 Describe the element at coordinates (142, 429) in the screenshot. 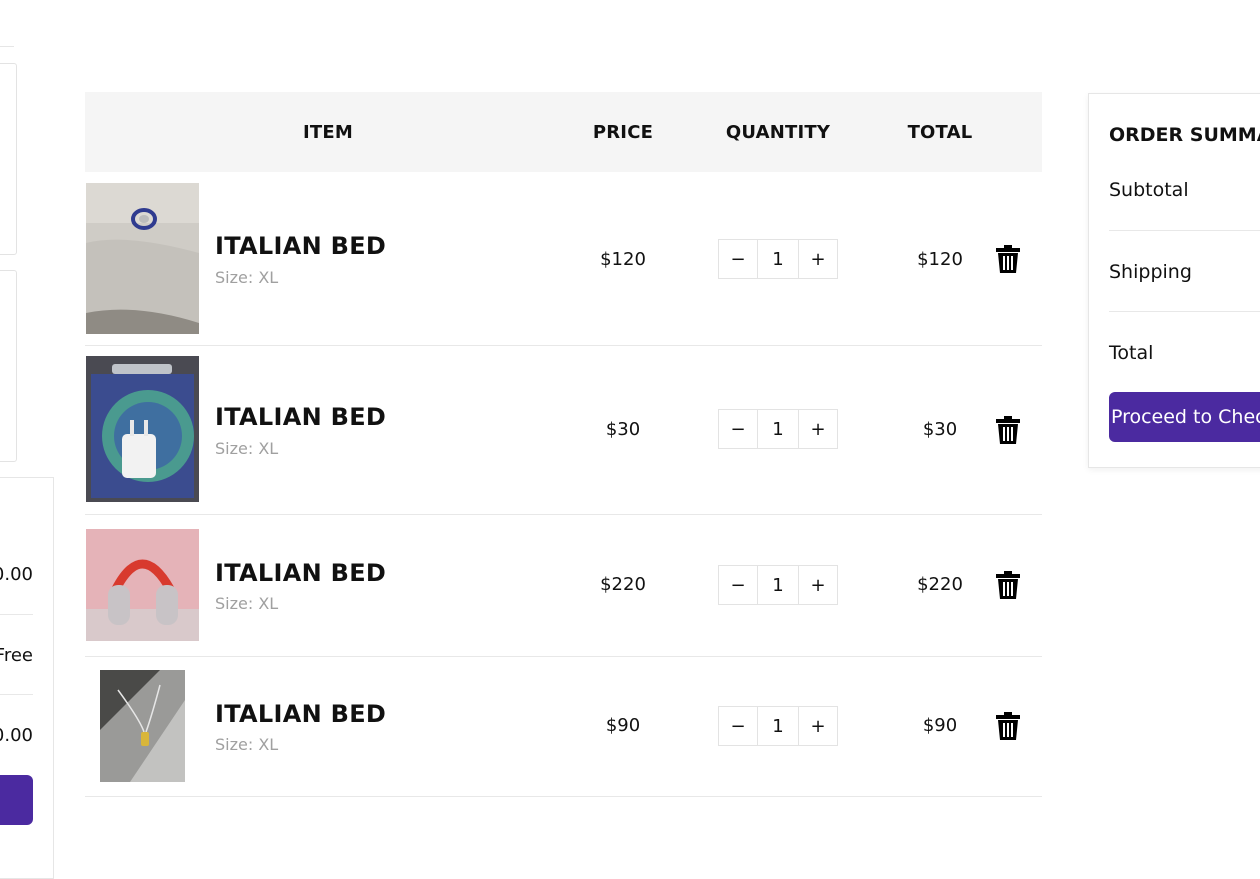

I see `charger-photo` at that location.